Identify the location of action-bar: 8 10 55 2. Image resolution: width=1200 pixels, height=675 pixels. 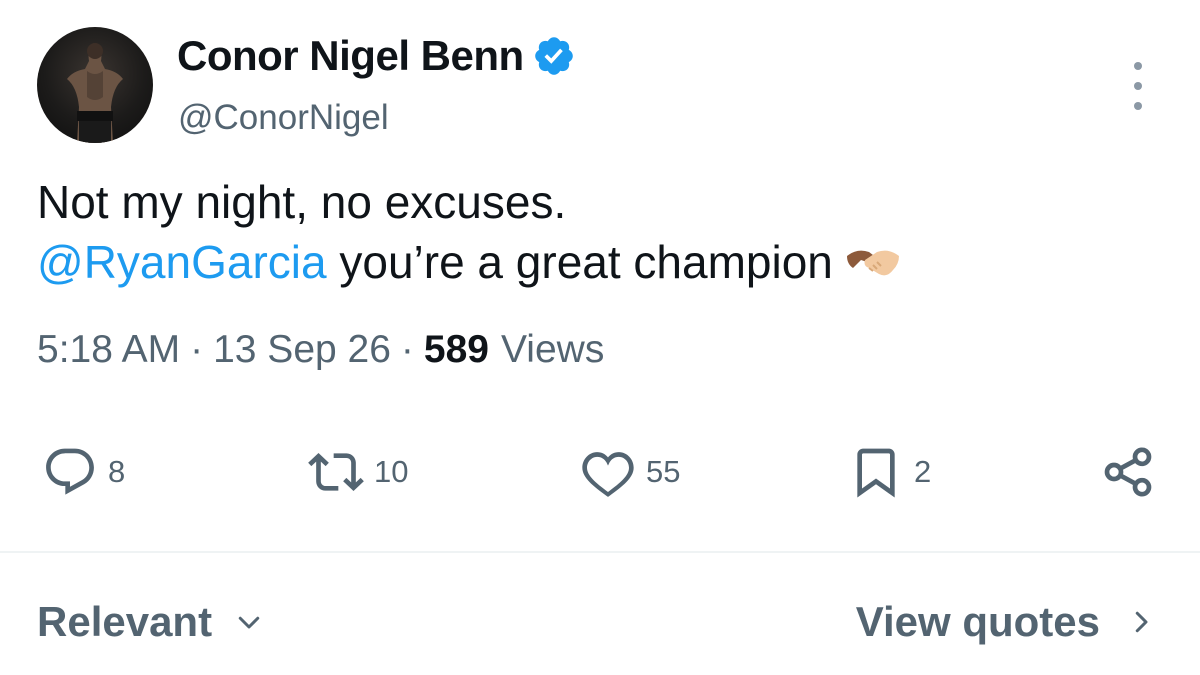
(600, 472).